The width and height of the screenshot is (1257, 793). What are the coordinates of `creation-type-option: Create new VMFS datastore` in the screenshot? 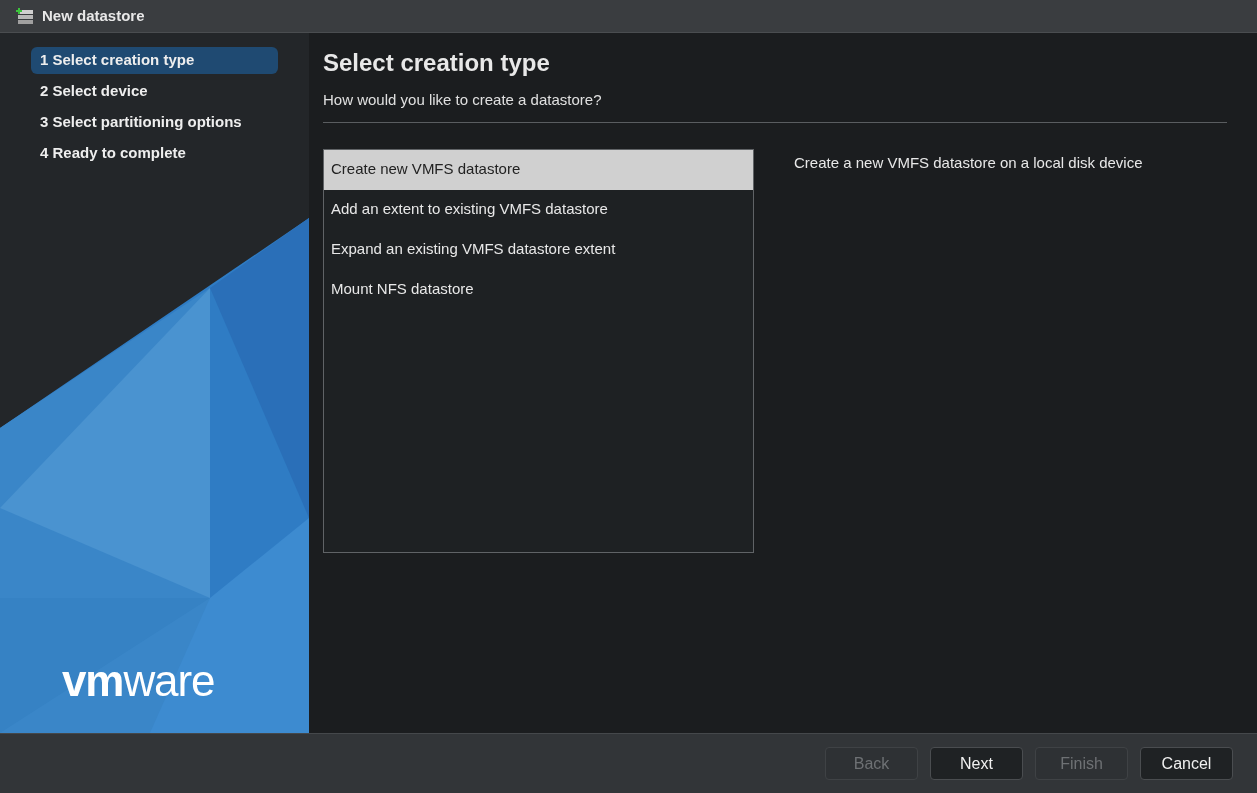 It's located at (538, 169).